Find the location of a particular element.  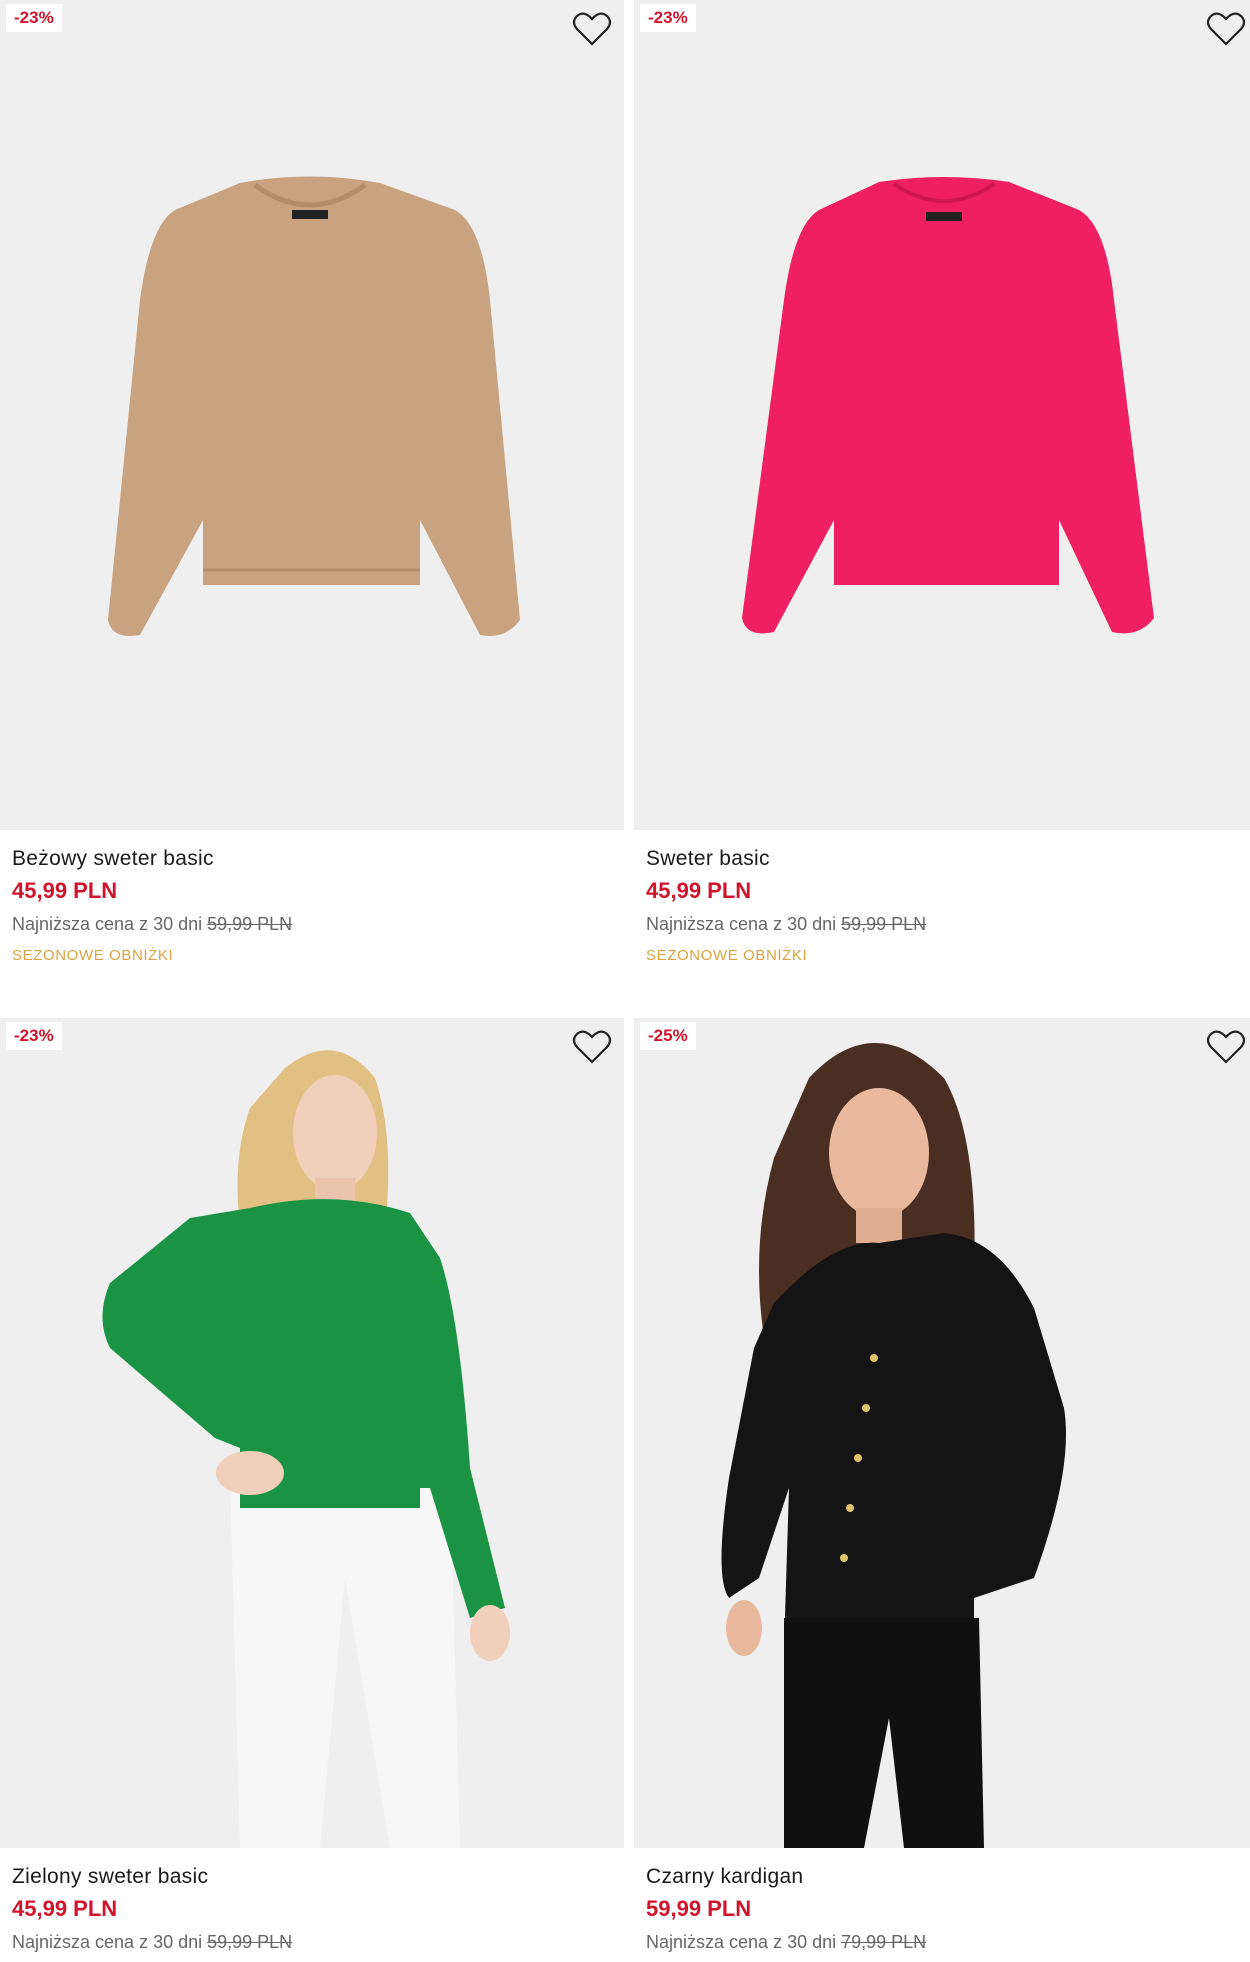

pink-sweater-image is located at coordinates (948, 405).